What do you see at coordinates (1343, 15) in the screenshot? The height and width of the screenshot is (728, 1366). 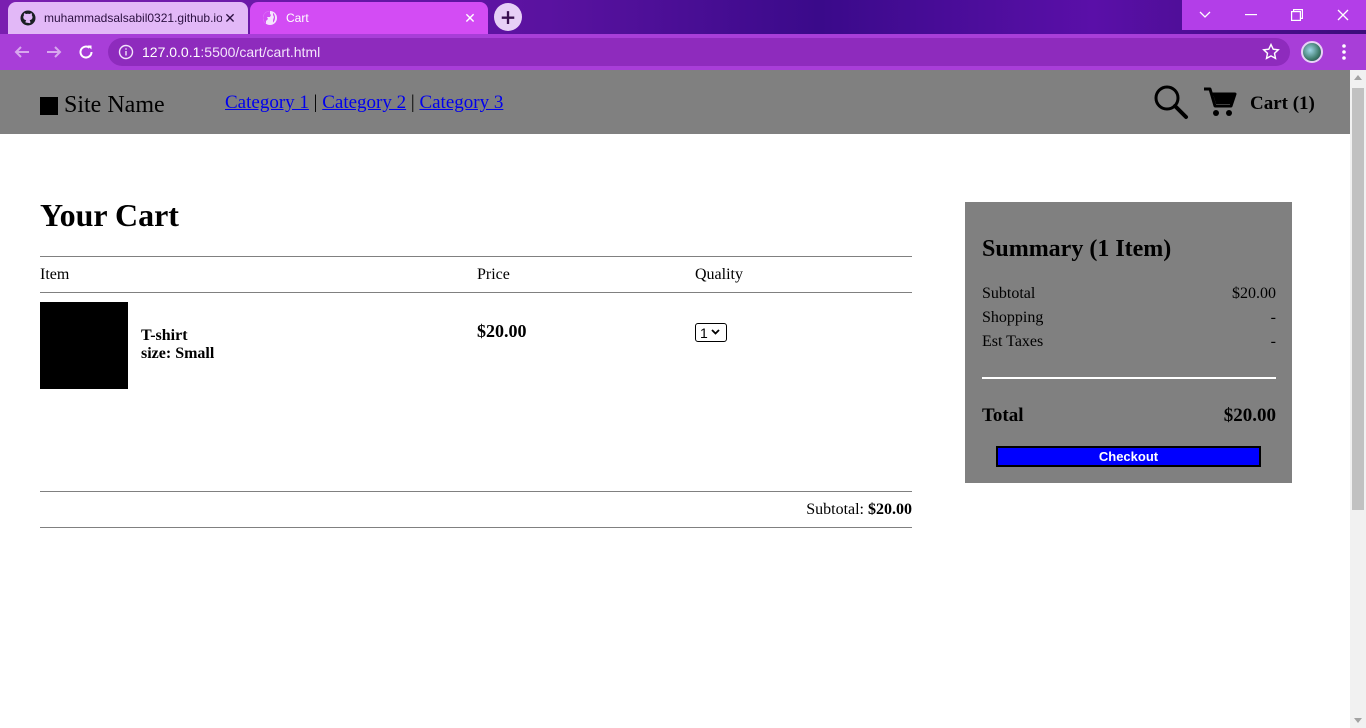 I see `close-window-icon` at bounding box center [1343, 15].